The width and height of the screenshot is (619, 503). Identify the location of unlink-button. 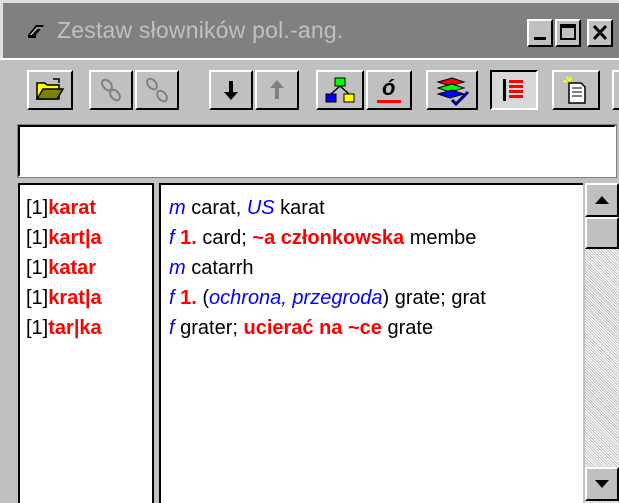
(157, 90).